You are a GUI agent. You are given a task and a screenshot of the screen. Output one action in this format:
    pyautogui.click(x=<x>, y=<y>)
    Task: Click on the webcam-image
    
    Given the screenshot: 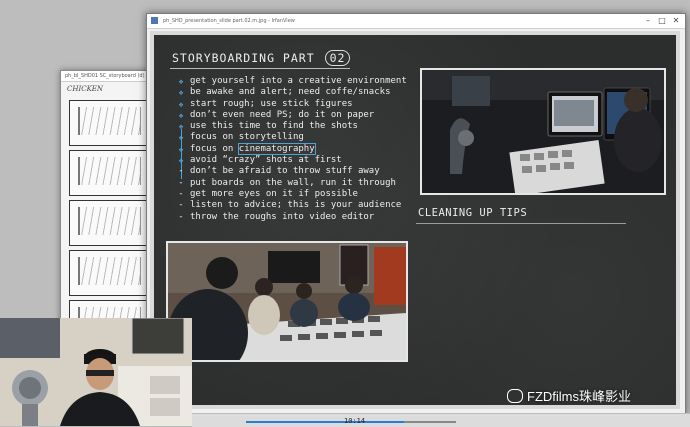 What is the action you would take?
    pyautogui.click(x=96, y=372)
    